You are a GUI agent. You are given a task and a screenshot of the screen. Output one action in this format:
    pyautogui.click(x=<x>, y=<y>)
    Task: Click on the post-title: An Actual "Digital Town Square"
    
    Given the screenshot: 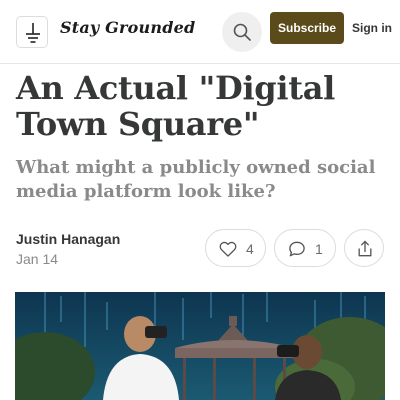 What is the action you would take?
    pyautogui.click(x=176, y=106)
    